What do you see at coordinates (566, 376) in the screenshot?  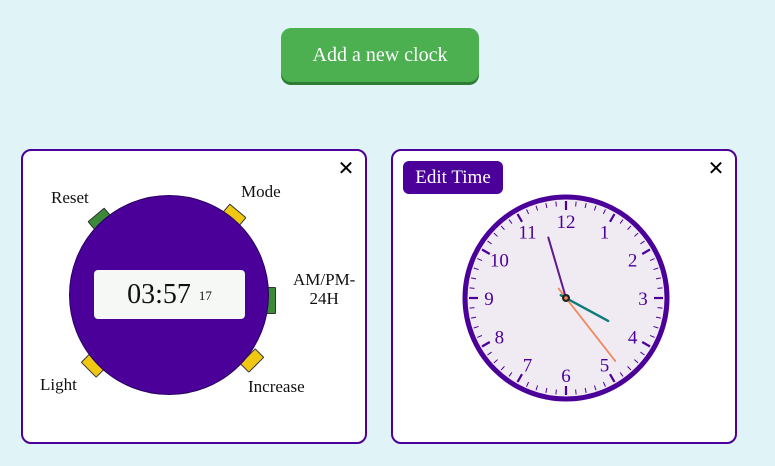 I see `clock-number: 6` at bounding box center [566, 376].